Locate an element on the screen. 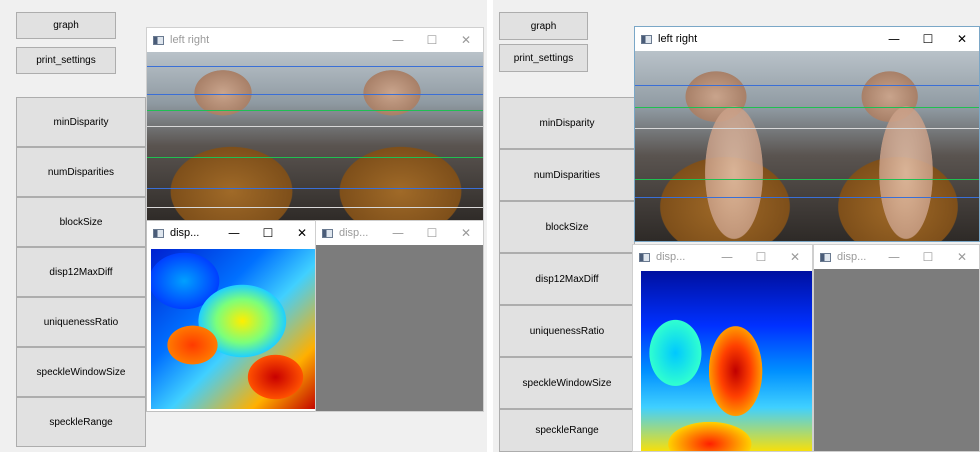 The image size is (980, 452). left-right-window: left right — ☐ ✕ is located at coordinates (315, 125).